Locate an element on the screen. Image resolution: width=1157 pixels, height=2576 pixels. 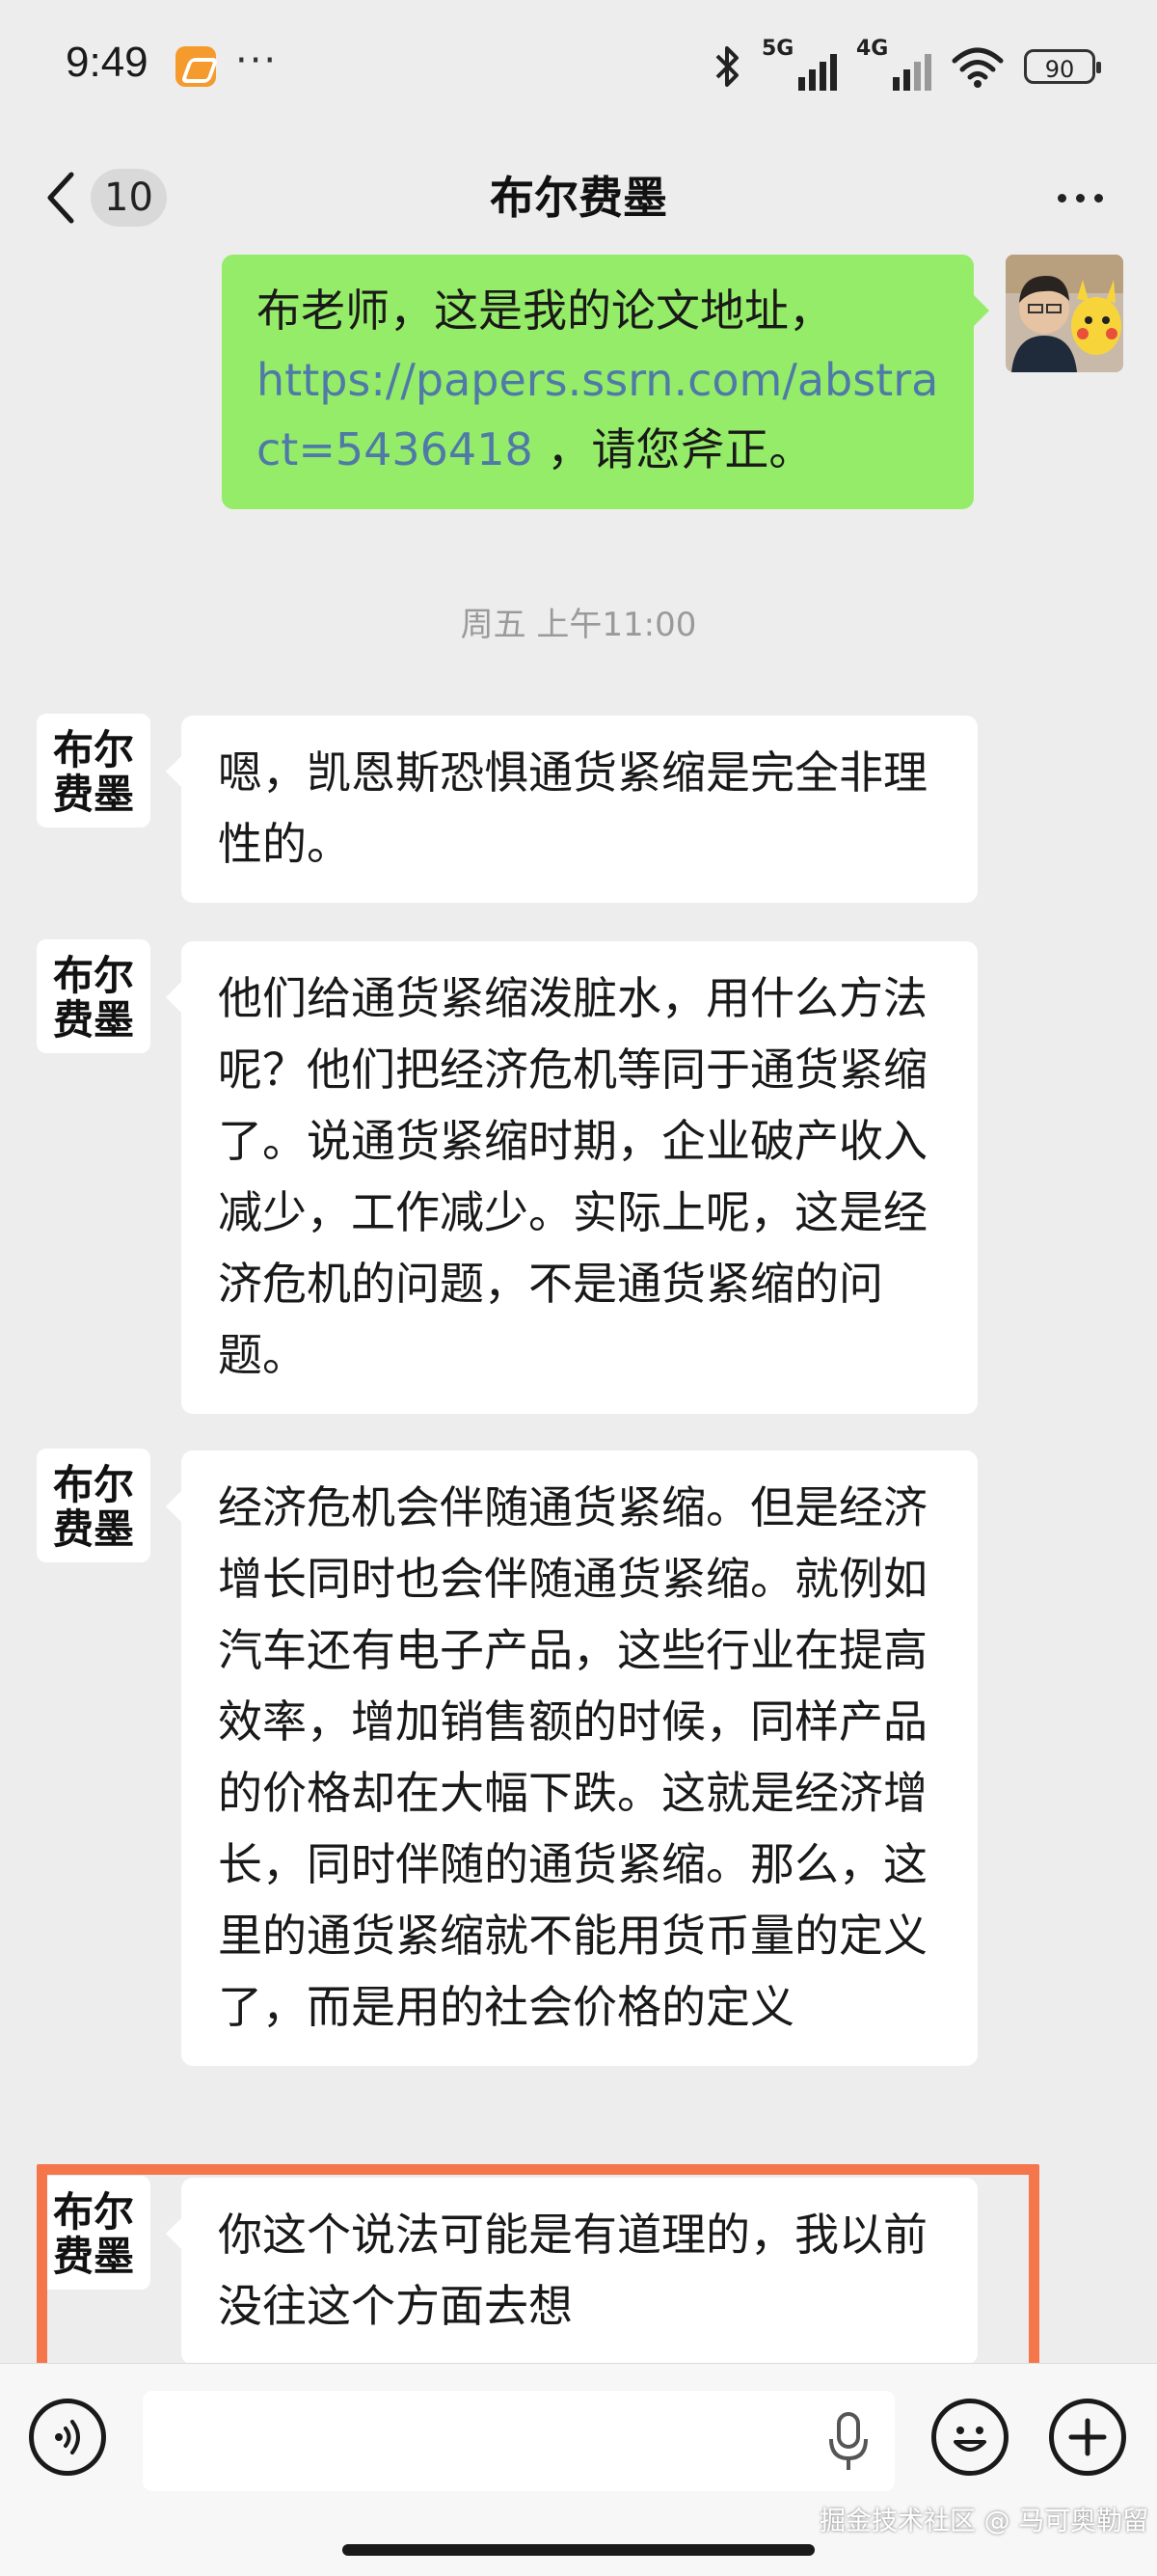
chat-header: 10 布尔费墨 is located at coordinates (578, 197).